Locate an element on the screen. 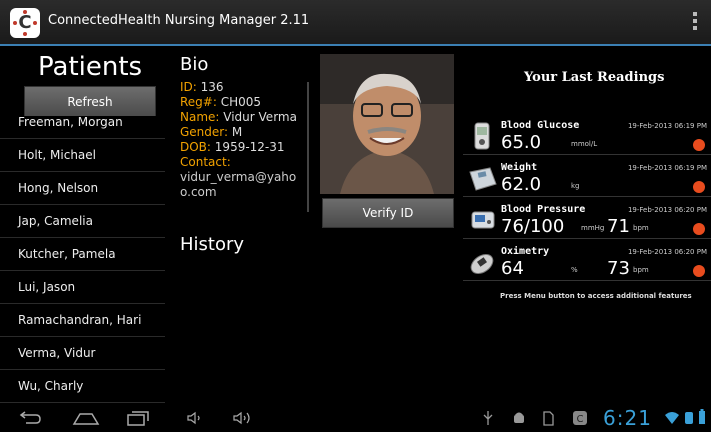 The width and height of the screenshot is (711, 432). readings-heading: Your Last Readings is located at coordinates (594, 77).